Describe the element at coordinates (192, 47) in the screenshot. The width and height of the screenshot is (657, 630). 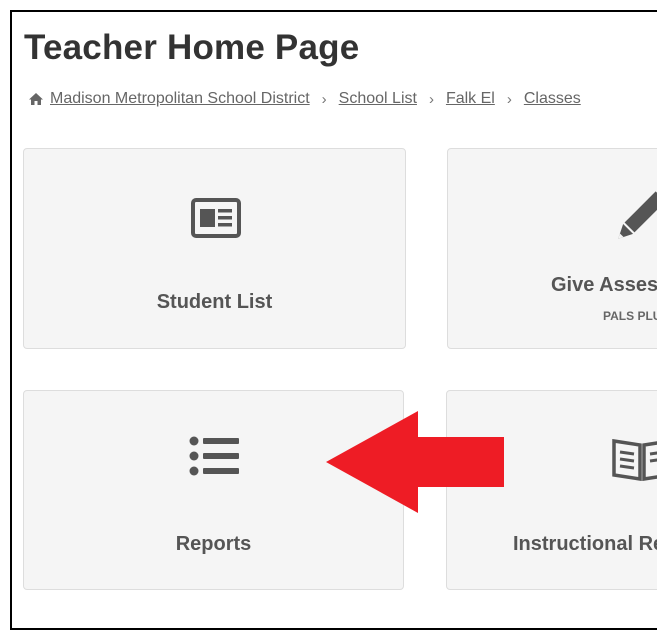
I see `page-title: Teacher Home Page` at that location.